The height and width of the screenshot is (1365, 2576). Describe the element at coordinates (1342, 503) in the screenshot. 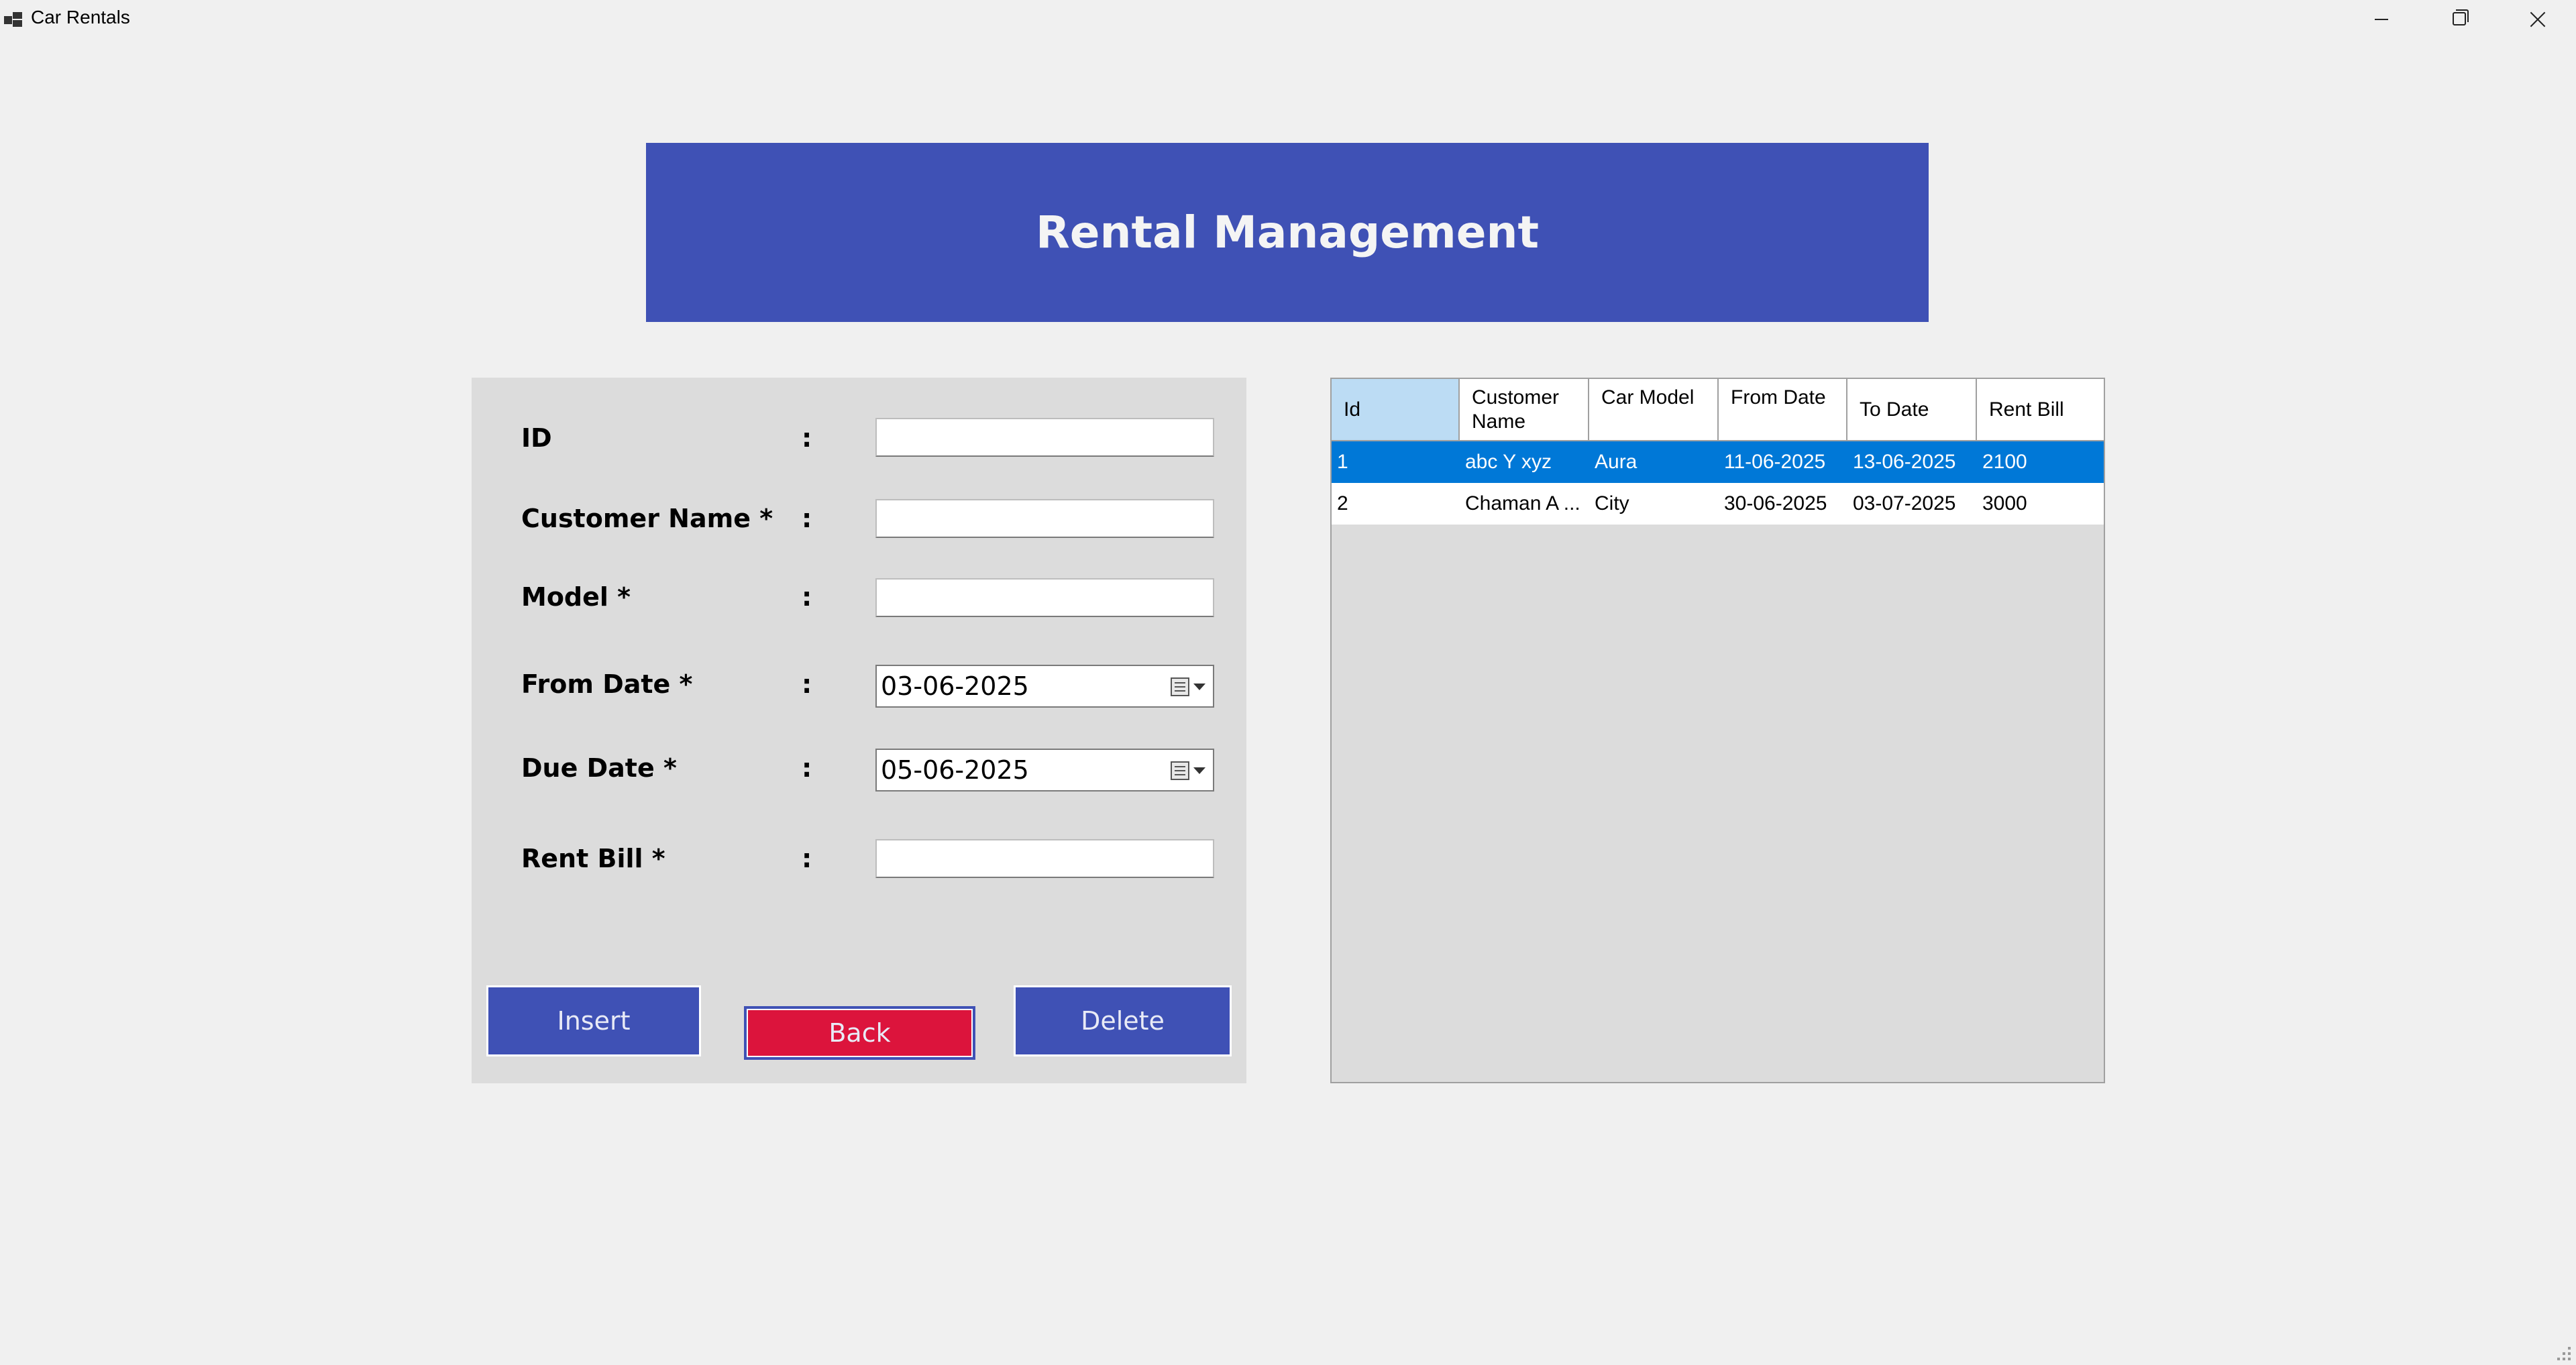

I see `cell-id: 2` at that location.